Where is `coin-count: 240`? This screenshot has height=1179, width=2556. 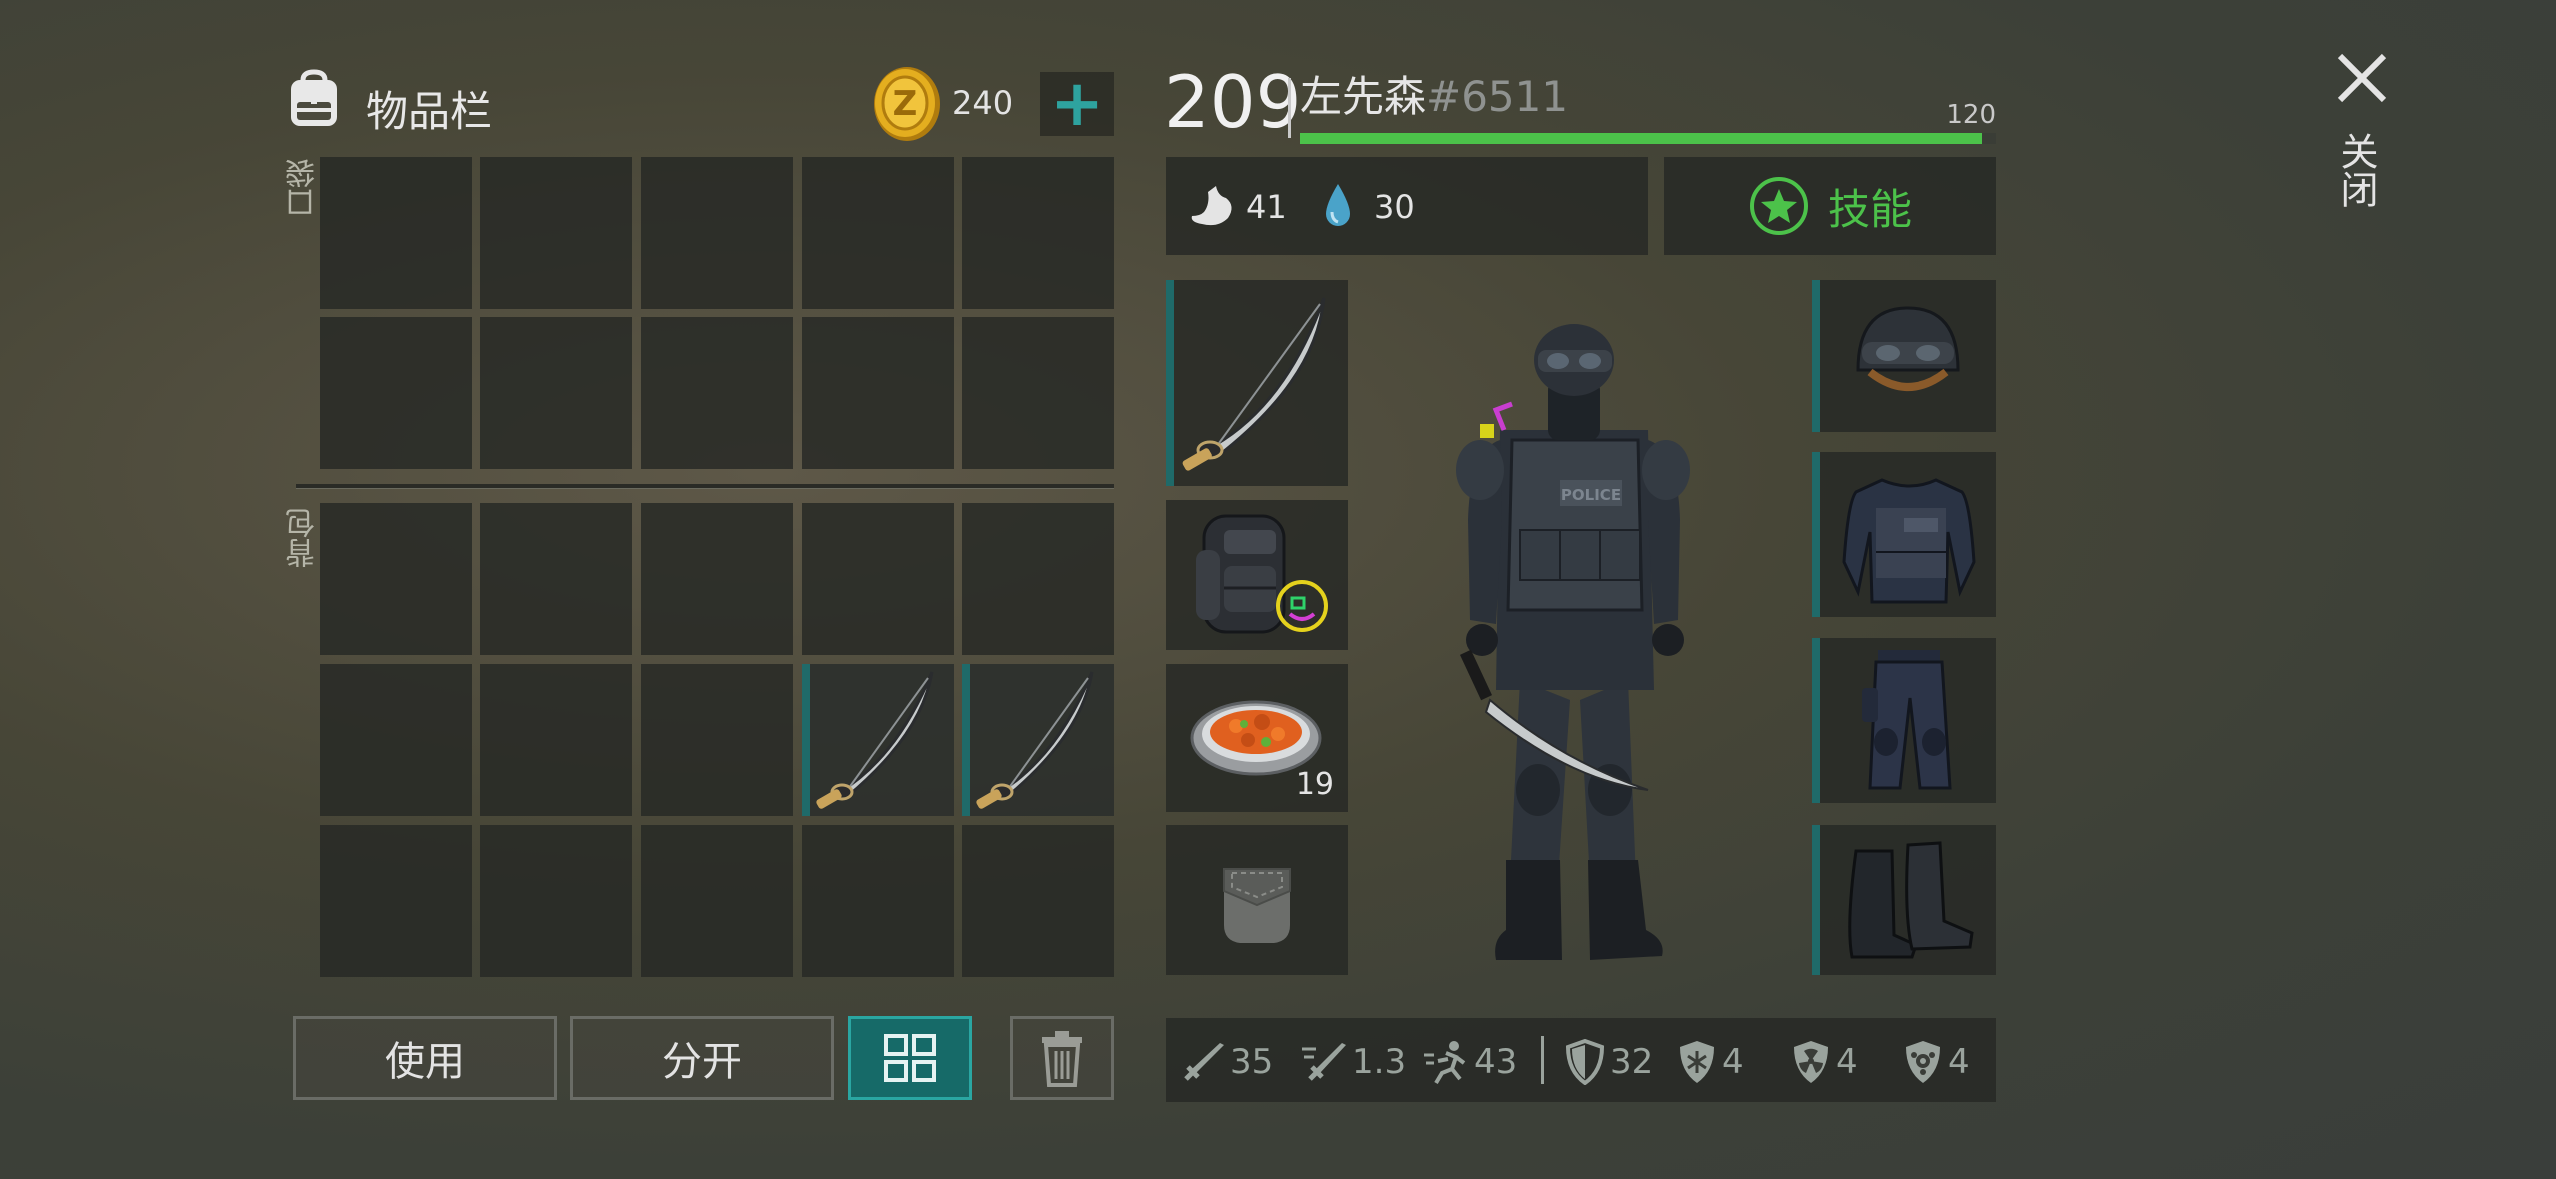 coin-count: 240 is located at coordinates (983, 103).